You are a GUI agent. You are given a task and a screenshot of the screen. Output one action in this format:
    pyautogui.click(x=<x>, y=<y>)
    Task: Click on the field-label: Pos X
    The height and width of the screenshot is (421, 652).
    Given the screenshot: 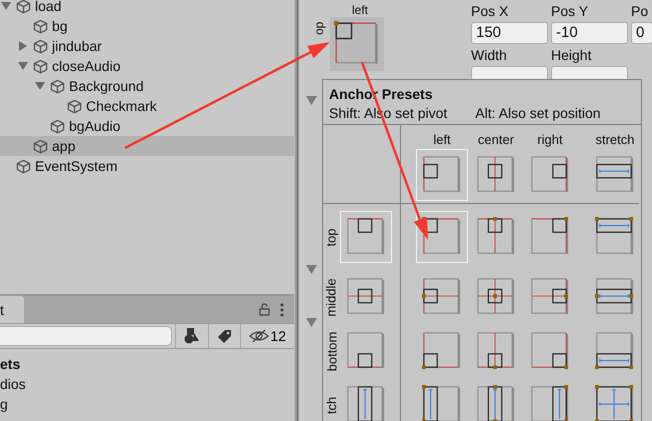 What is the action you would take?
    pyautogui.click(x=490, y=12)
    